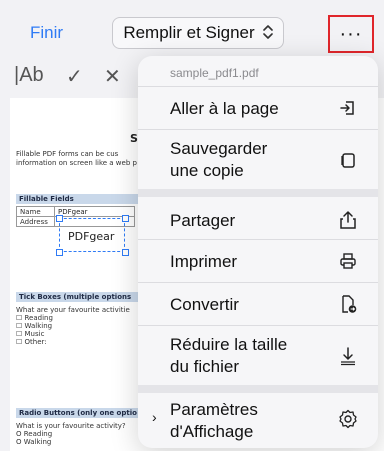 The height and width of the screenshot is (451, 384). I want to click on mode-selector-label: Remplir et Signer, so click(189, 32).